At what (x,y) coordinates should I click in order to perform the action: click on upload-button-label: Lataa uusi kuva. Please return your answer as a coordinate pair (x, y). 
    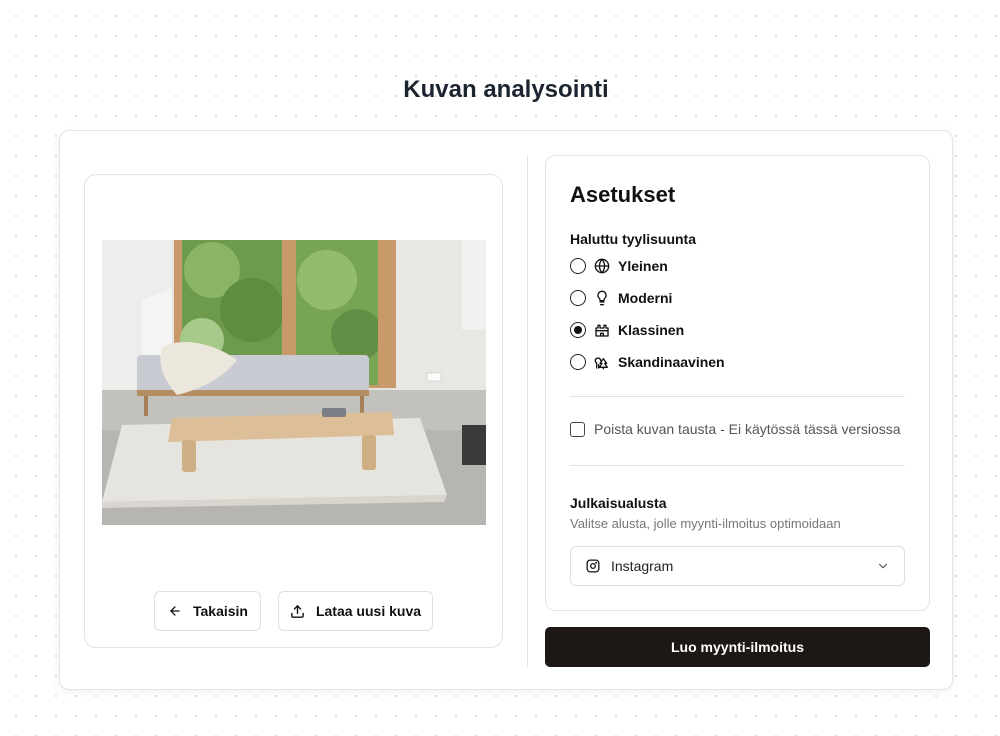
    Looking at the image, I should click on (368, 611).